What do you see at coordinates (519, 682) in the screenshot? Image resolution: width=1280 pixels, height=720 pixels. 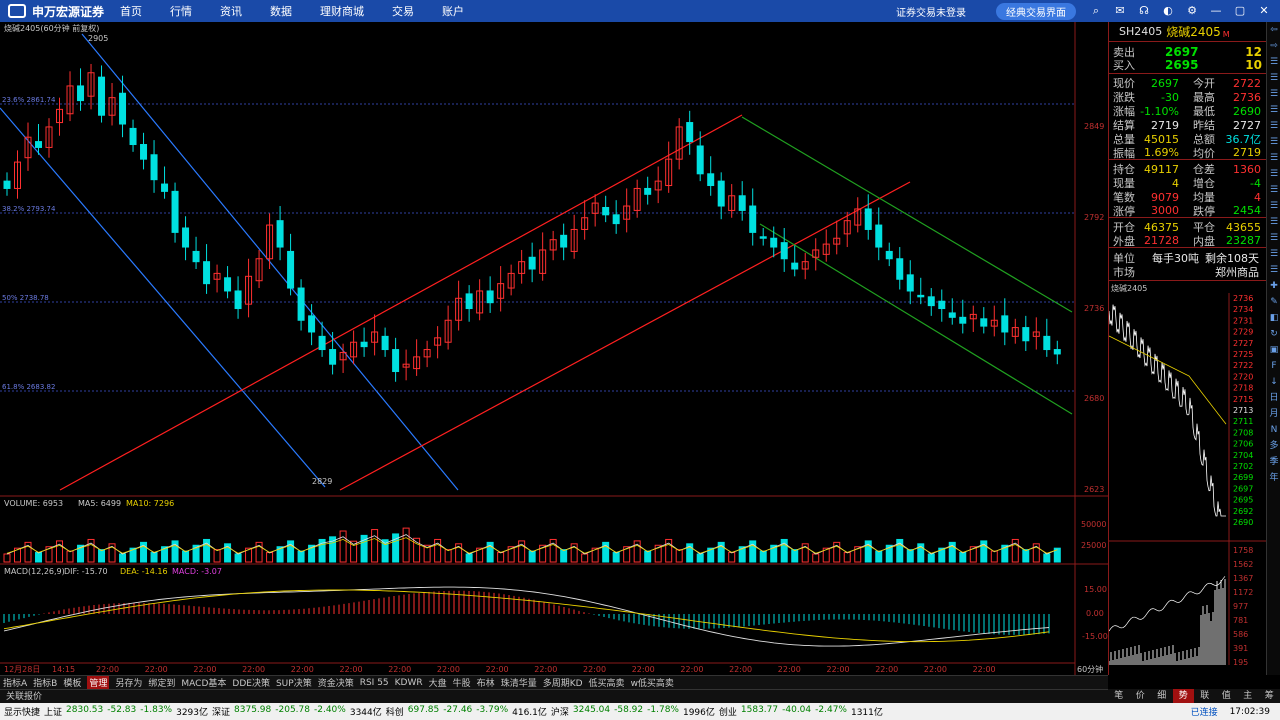 I see `indicator-tab: 珠清华量` at bounding box center [519, 682].